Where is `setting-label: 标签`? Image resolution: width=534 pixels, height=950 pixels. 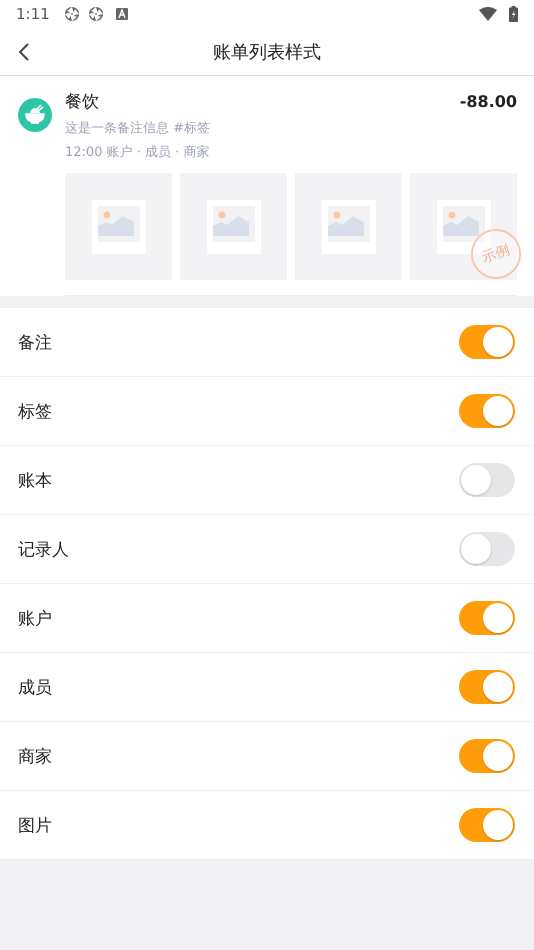 setting-label: 标签 is located at coordinates (35, 411).